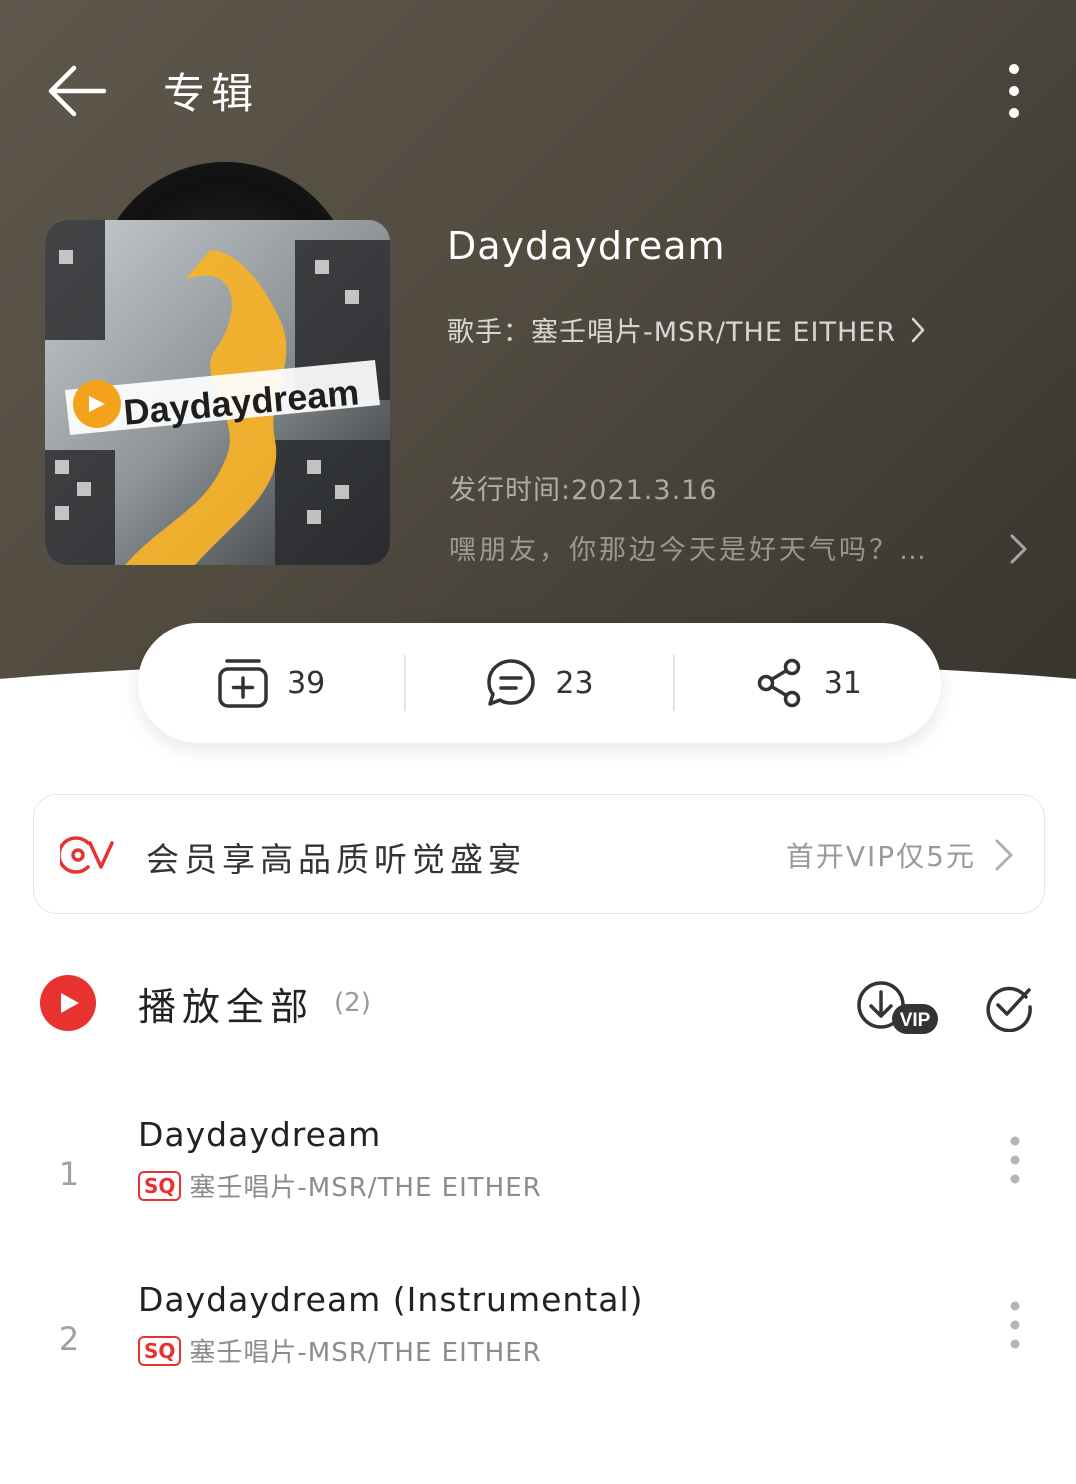 This screenshot has height=1484, width=1076. I want to click on vip-offer: 首开VIP仅5元, so click(900, 855).